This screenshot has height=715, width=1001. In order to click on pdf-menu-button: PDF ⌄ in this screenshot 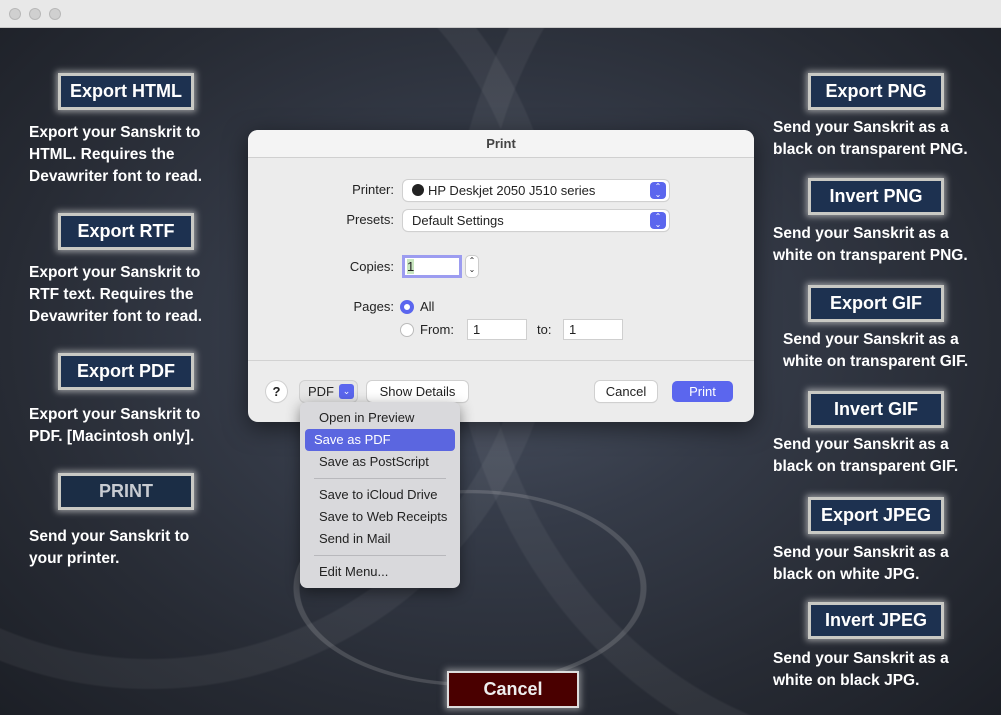, I will do `click(328, 391)`.